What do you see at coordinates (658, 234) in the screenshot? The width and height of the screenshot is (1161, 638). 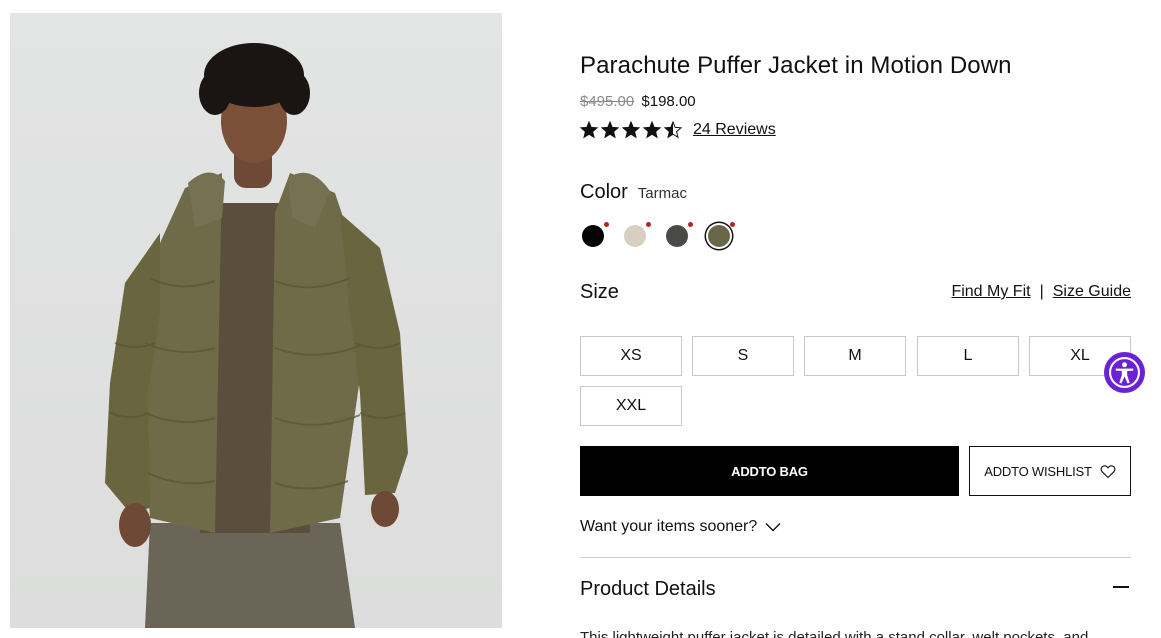 I see `color-swatches` at bounding box center [658, 234].